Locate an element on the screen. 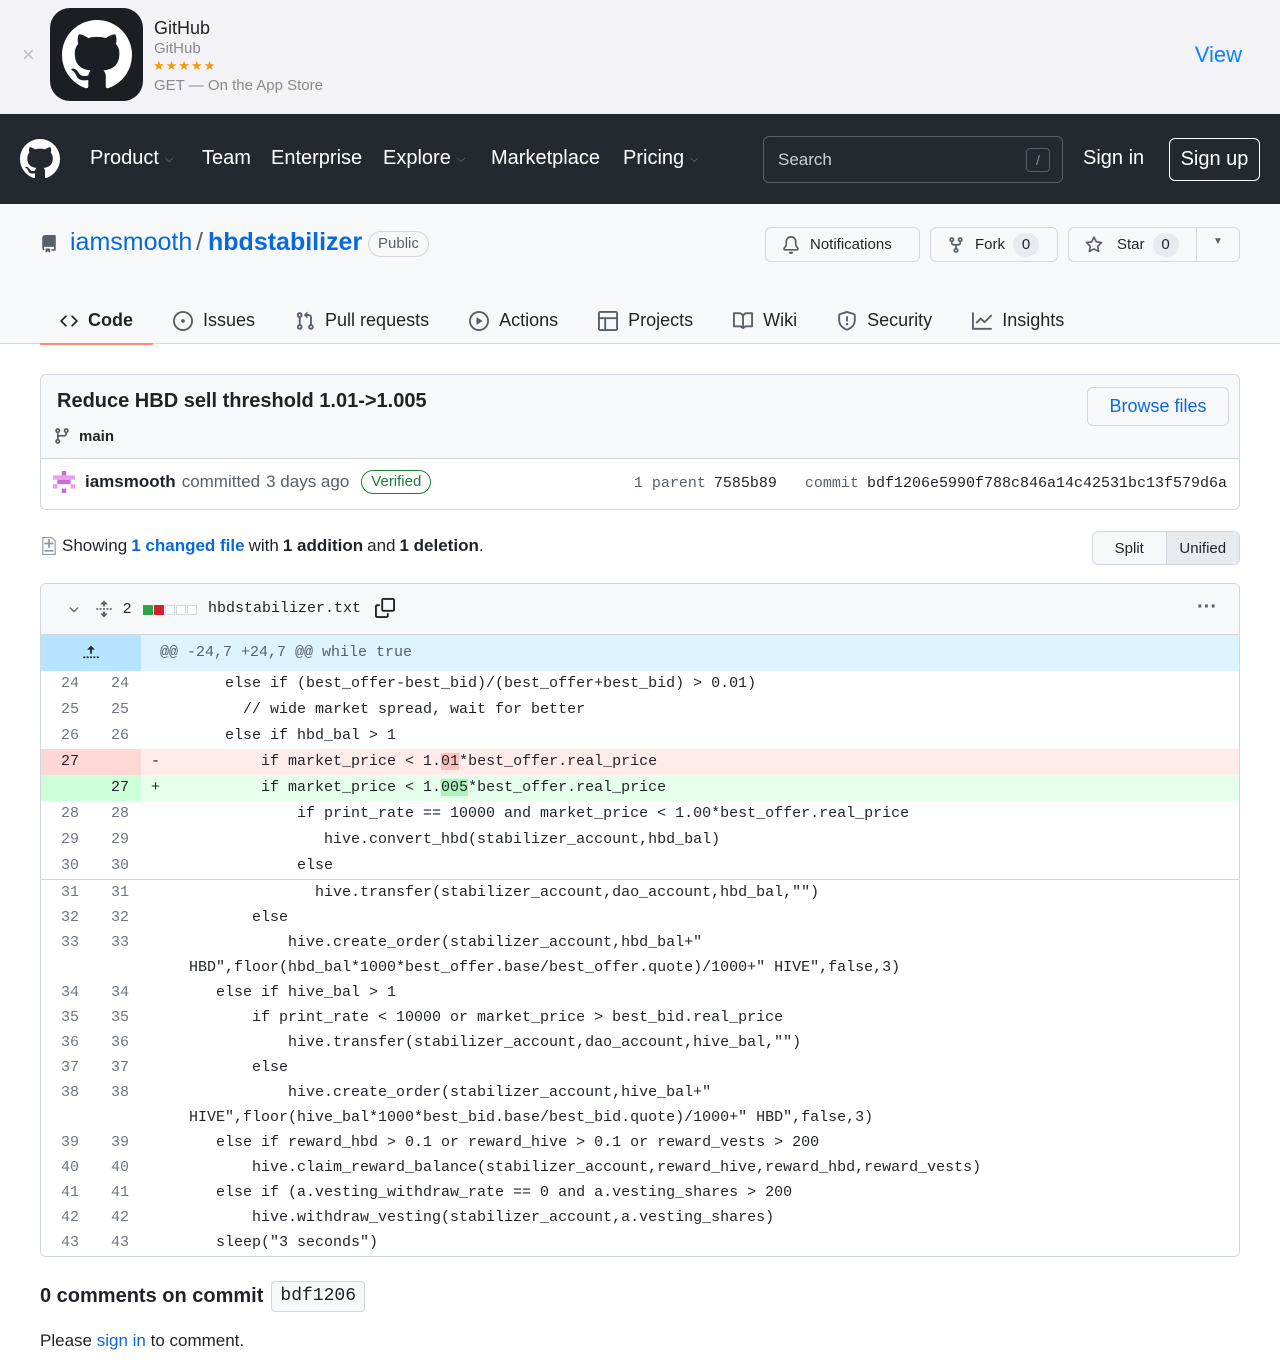 The height and width of the screenshot is (1366, 1280). notifications-button: Notifications is located at coordinates (842, 244).